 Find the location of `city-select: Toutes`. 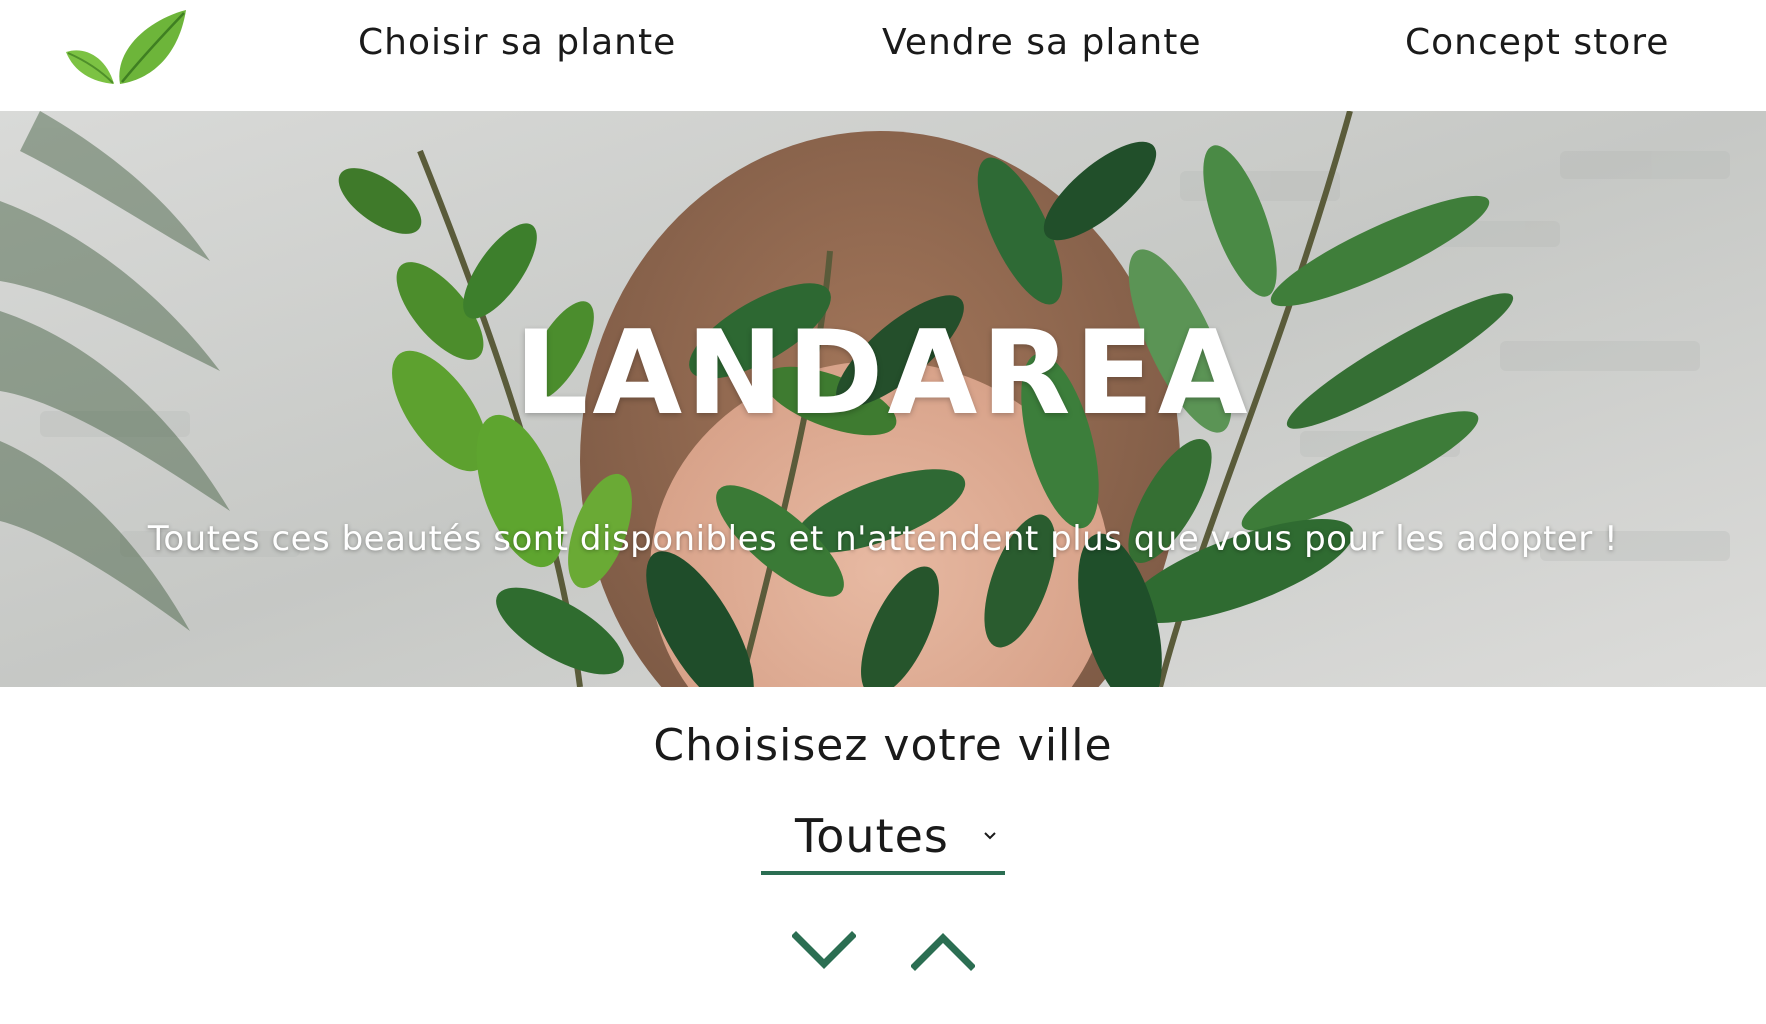

city-select: Toutes is located at coordinates (883, 840).